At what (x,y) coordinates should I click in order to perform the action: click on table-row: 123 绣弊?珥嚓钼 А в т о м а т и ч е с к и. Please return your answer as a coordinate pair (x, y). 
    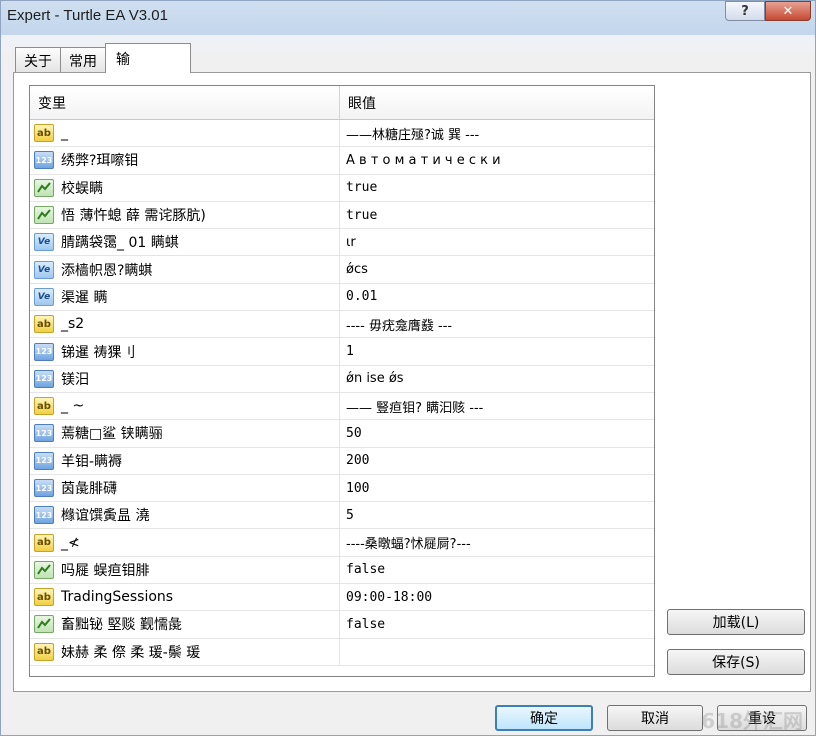
    Looking at the image, I should click on (342, 161).